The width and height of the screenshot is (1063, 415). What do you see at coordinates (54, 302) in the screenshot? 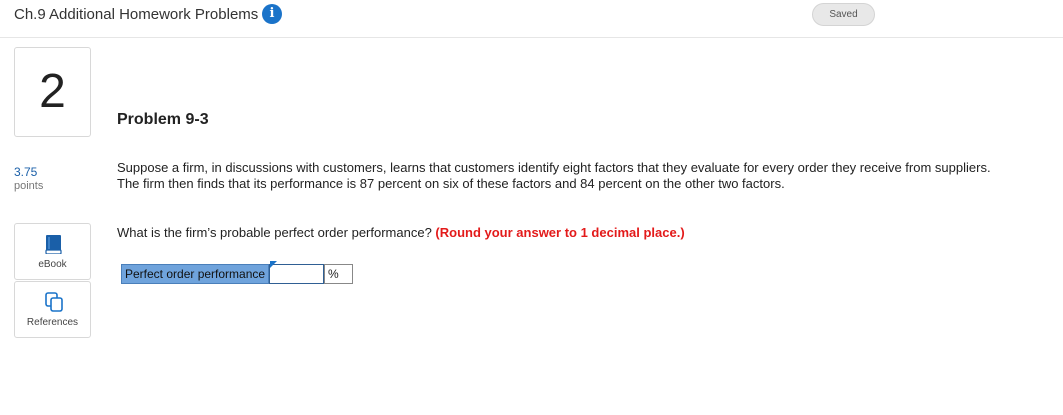
I see `copy-icon` at bounding box center [54, 302].